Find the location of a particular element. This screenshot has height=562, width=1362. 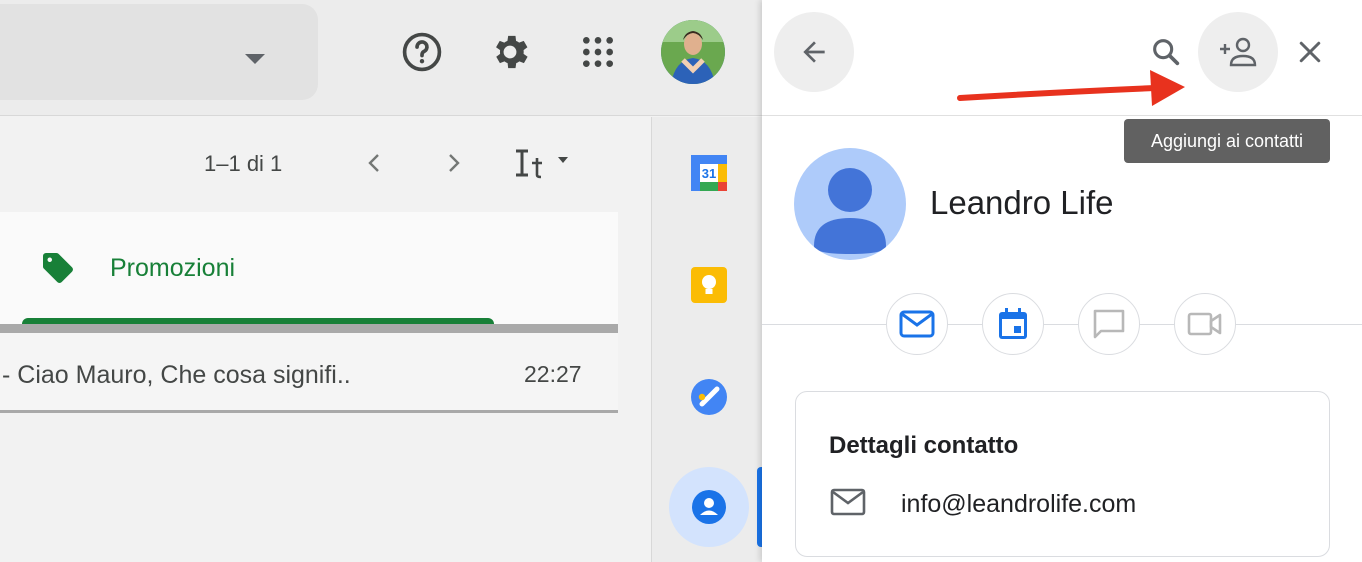

contacts-app-icon is located at coordinates (709, 507).